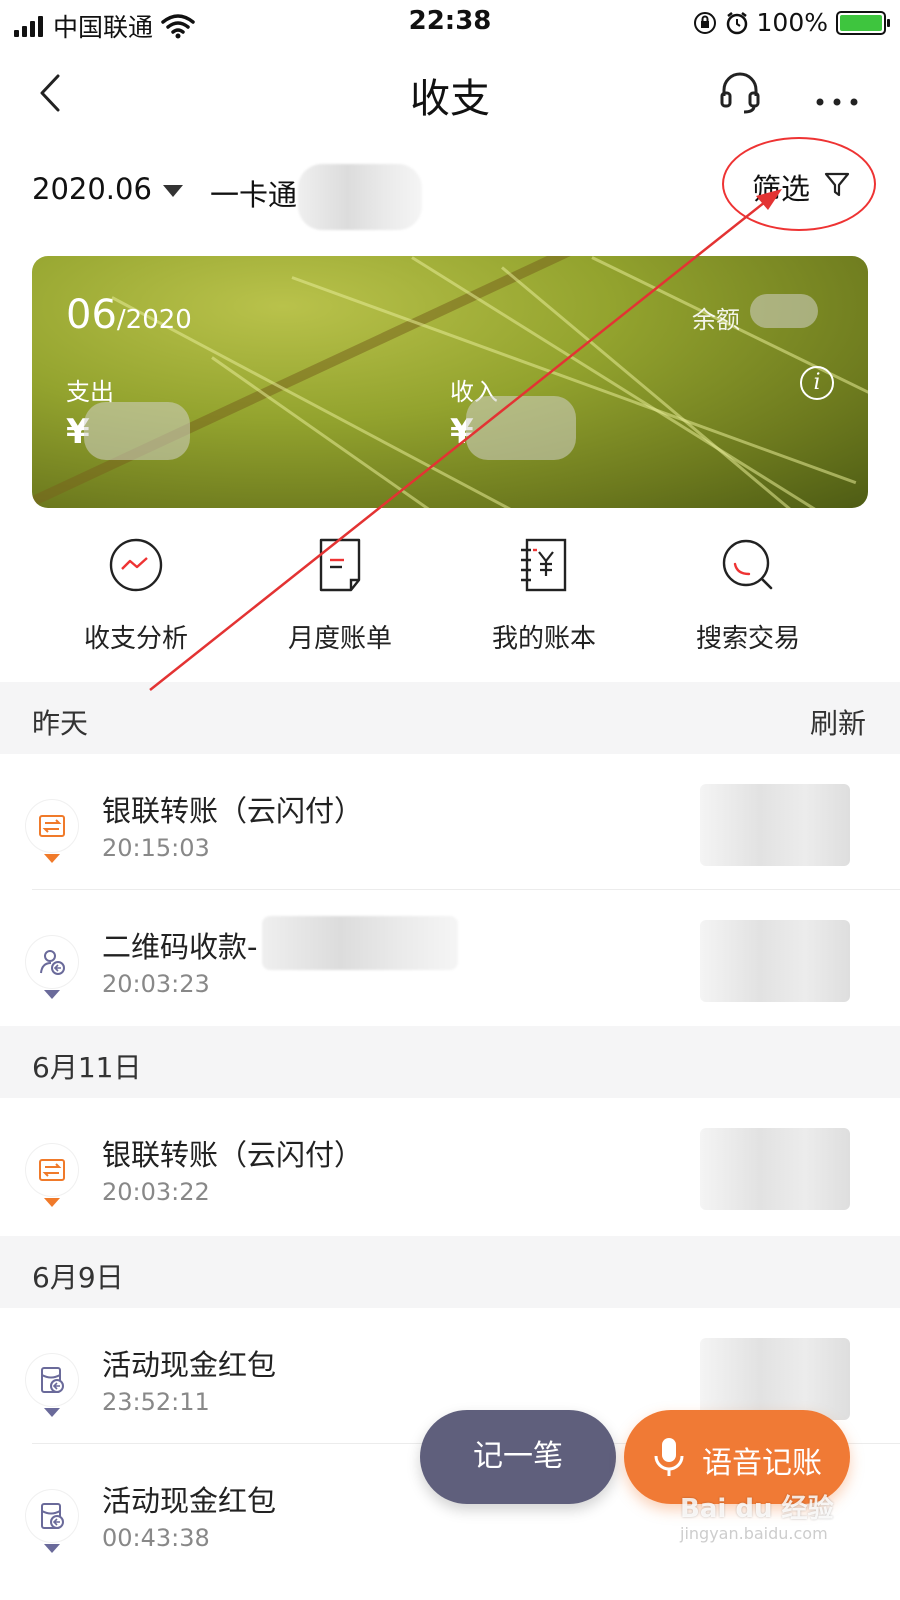 The height and width of the screenshot is (1600, 900). I want to click on chart-icon, so click(136, 565).